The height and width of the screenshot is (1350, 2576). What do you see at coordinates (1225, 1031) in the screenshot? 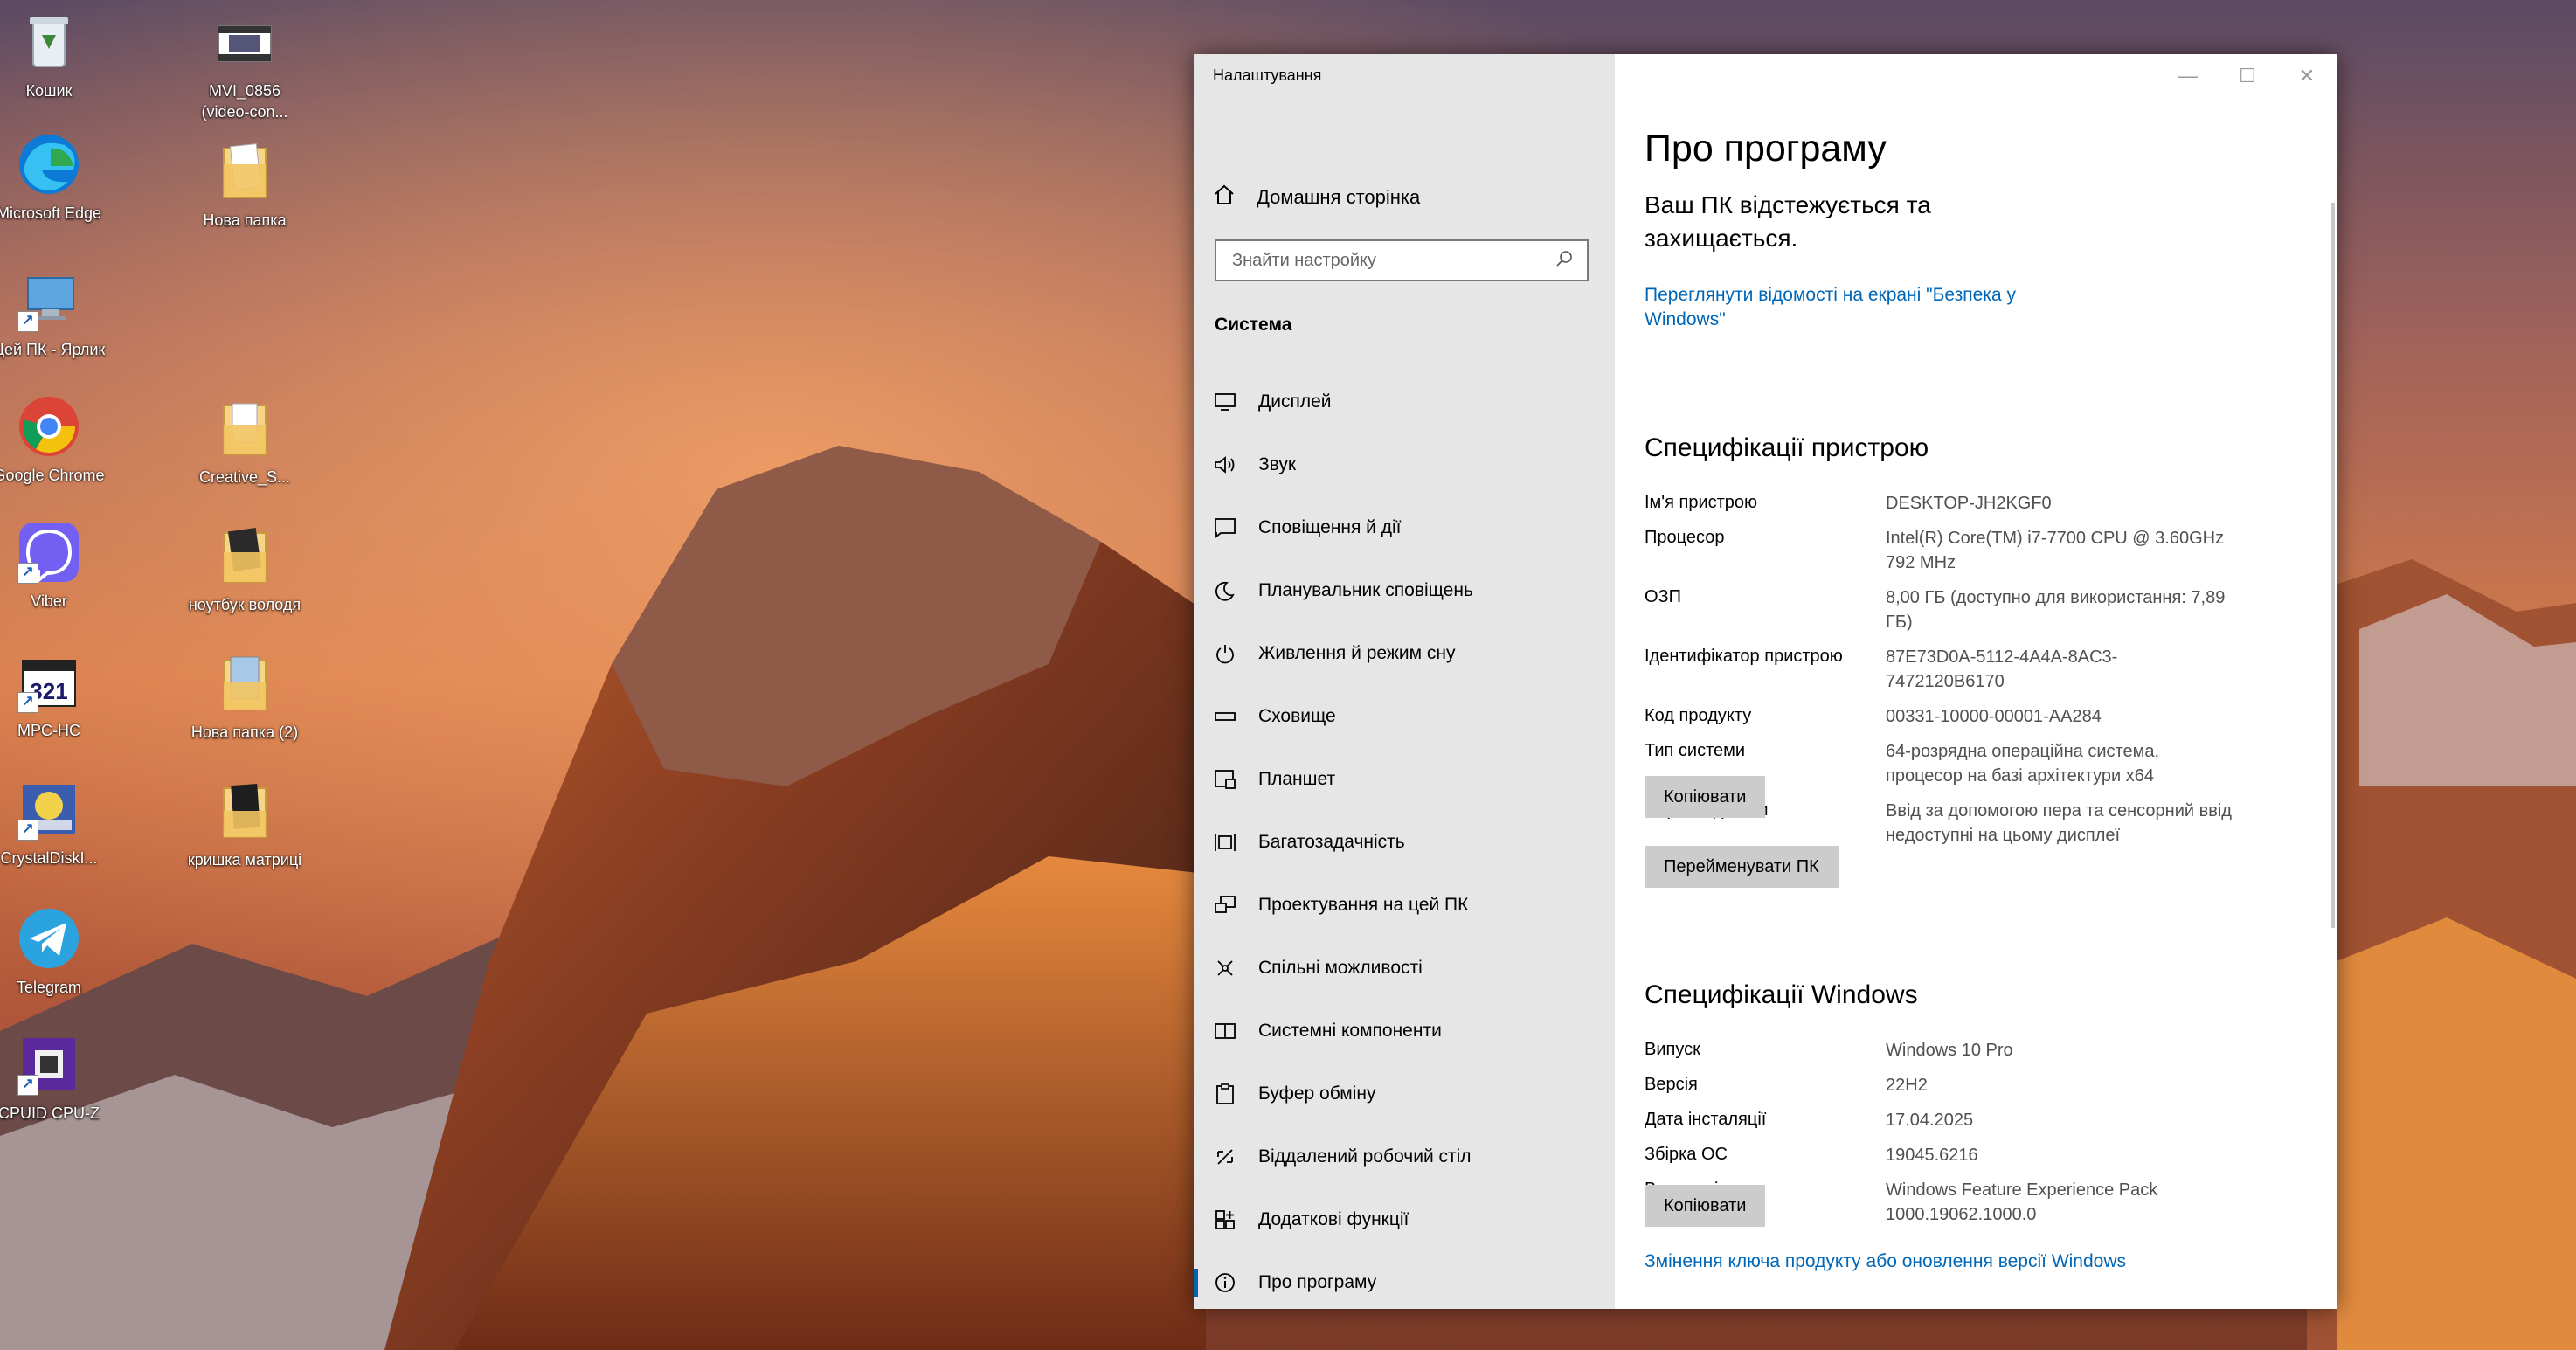
I see `system-components-icon` at bounding box center [1225, 1031].